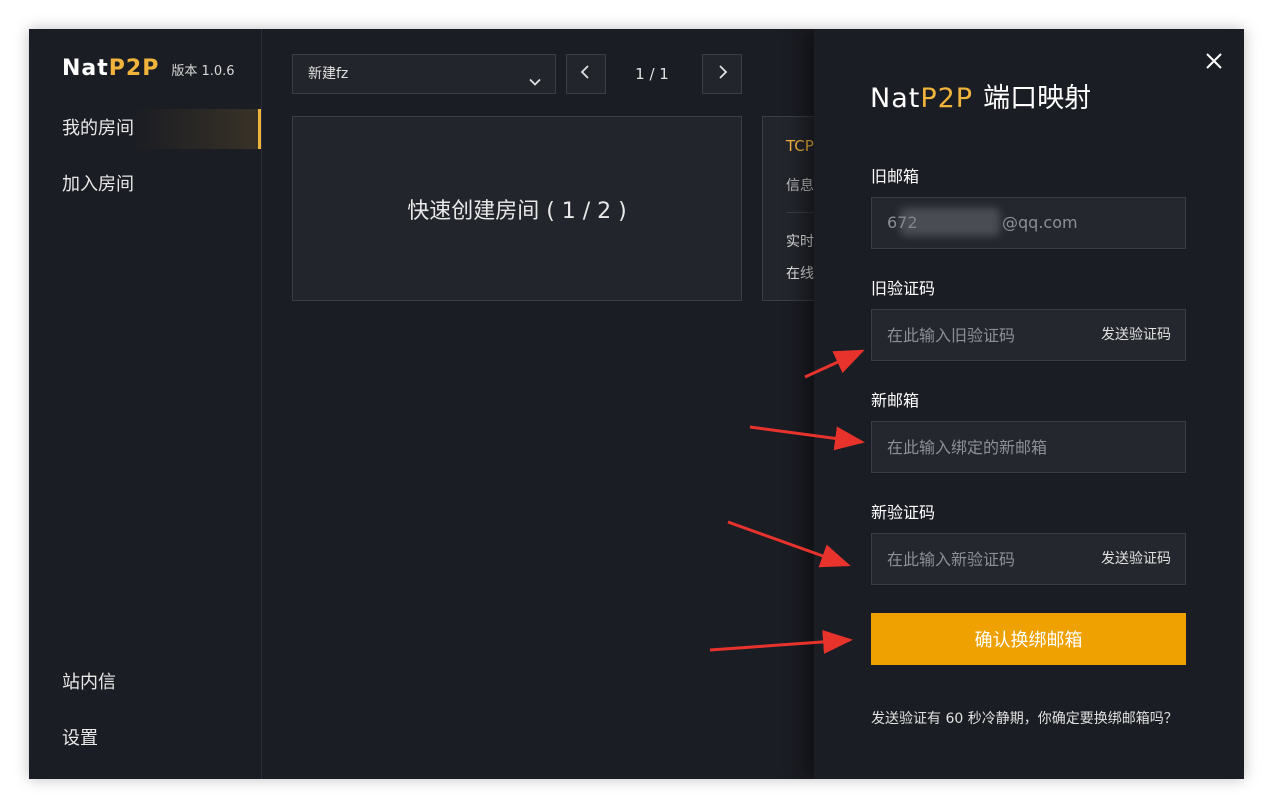  I want to click on new-email-field, so click(1028, 447).